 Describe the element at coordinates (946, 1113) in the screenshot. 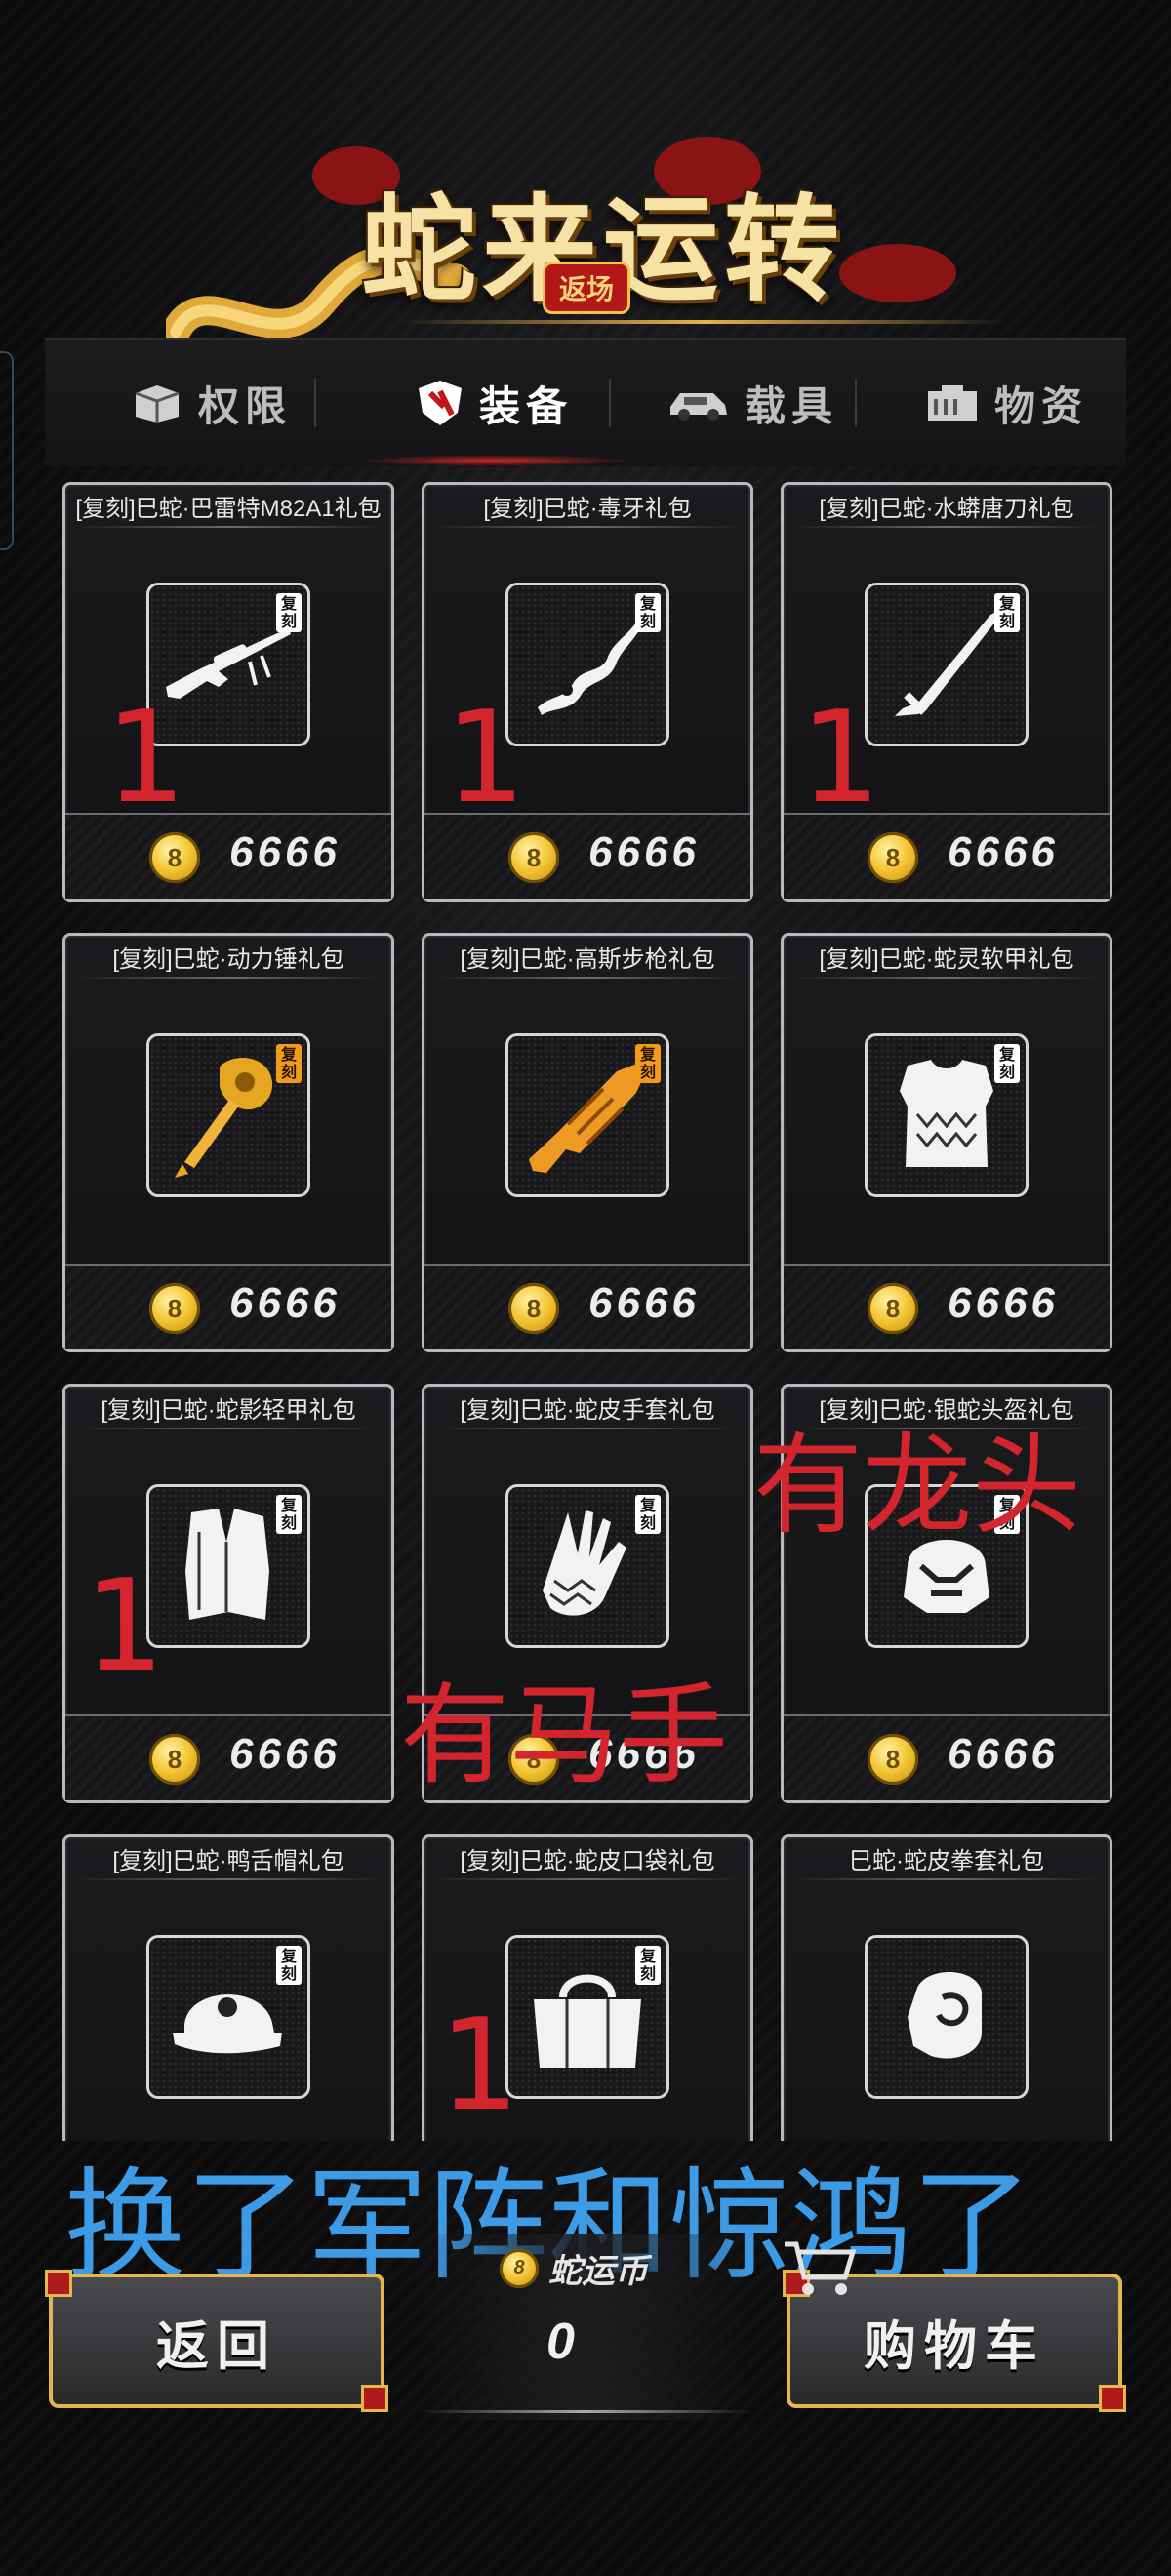

I see `soft-armor-icon` at that location.